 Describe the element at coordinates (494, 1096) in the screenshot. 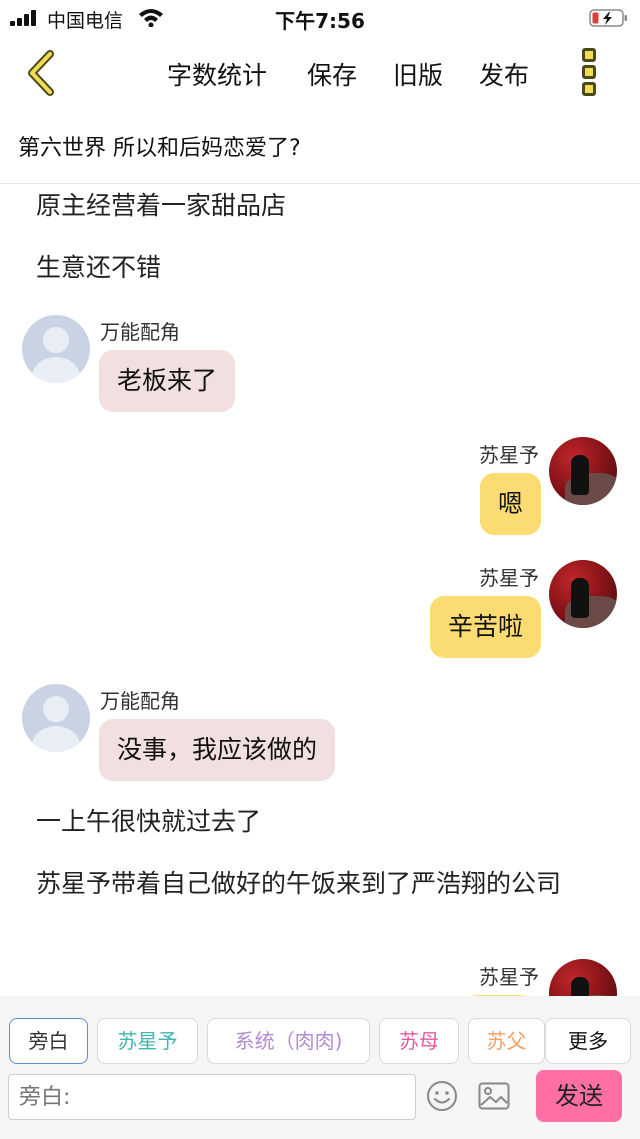

I see `image-icon` at that location.